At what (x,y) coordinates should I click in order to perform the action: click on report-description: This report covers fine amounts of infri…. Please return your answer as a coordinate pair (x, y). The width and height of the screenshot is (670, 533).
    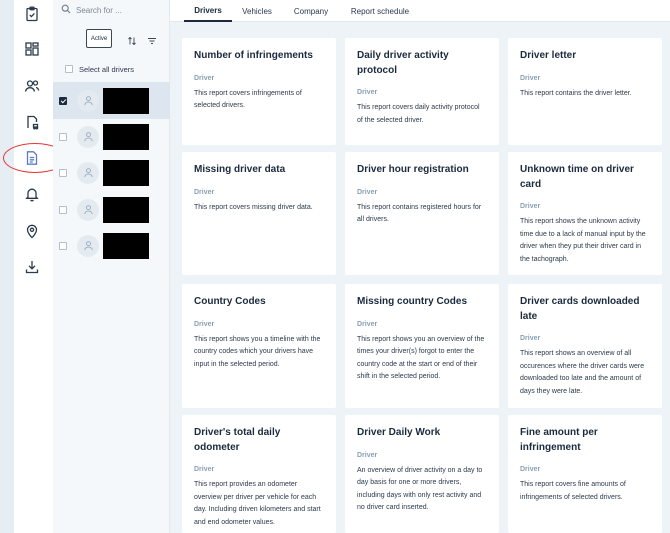
    Looking at the image, I should click on (573, 491).